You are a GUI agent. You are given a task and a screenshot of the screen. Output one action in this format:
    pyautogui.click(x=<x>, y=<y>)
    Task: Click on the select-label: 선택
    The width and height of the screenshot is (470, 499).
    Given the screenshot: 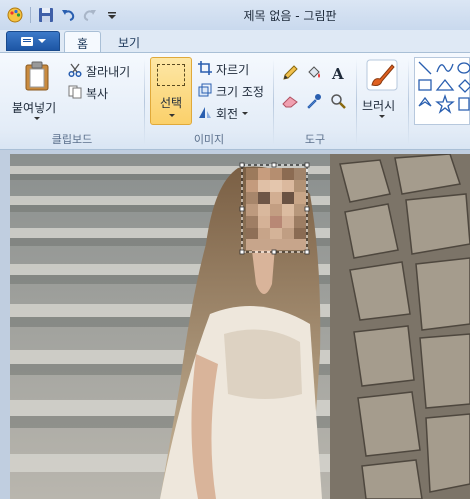 What is the action you would take?
    pyautogui.click(x=171, y=103)
    